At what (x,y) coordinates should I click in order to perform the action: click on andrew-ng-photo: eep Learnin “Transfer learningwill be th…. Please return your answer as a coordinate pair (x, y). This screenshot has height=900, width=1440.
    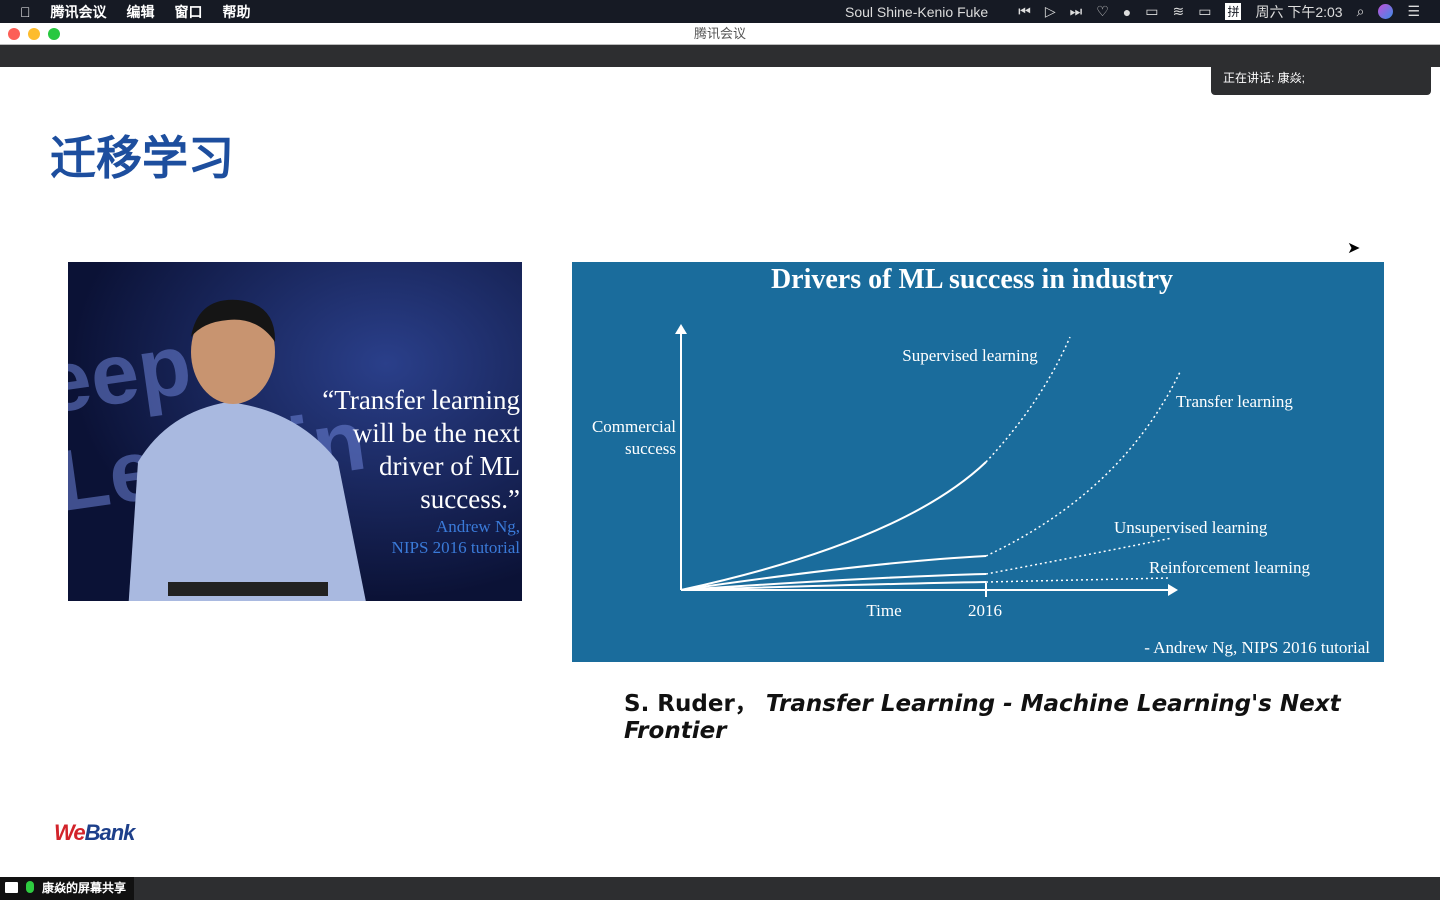
    Looking at the image, I should click on (295, 431).